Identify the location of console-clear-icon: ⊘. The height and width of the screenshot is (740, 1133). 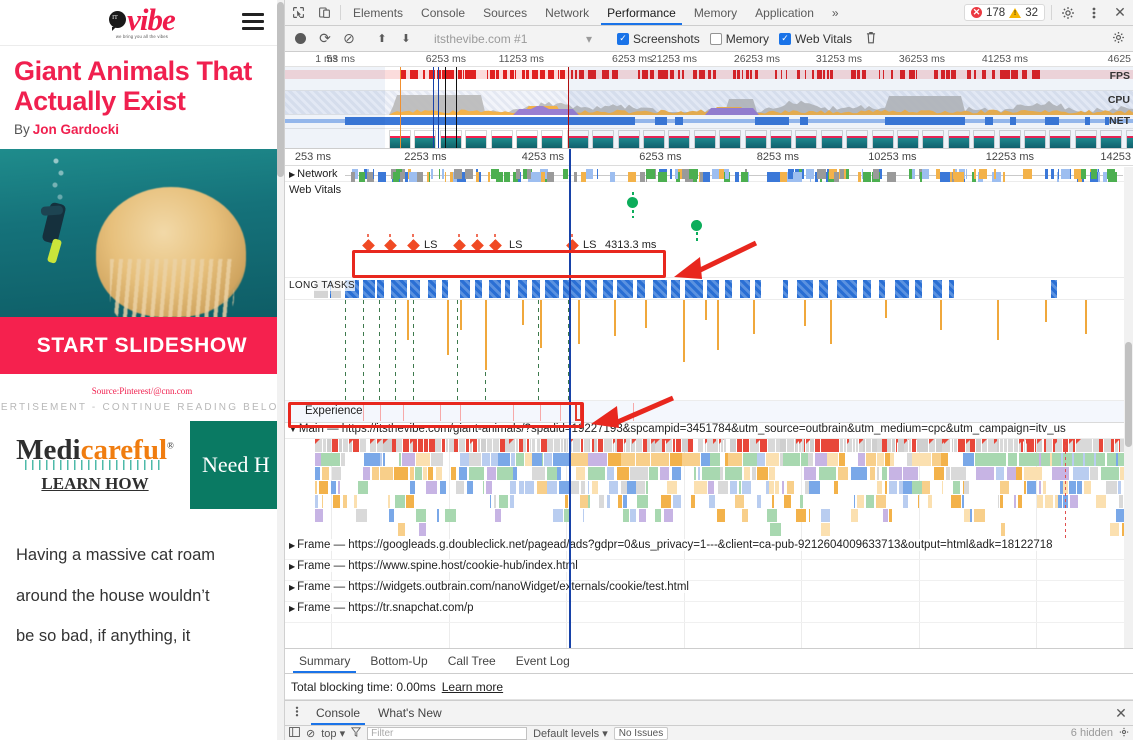
(310, 733).